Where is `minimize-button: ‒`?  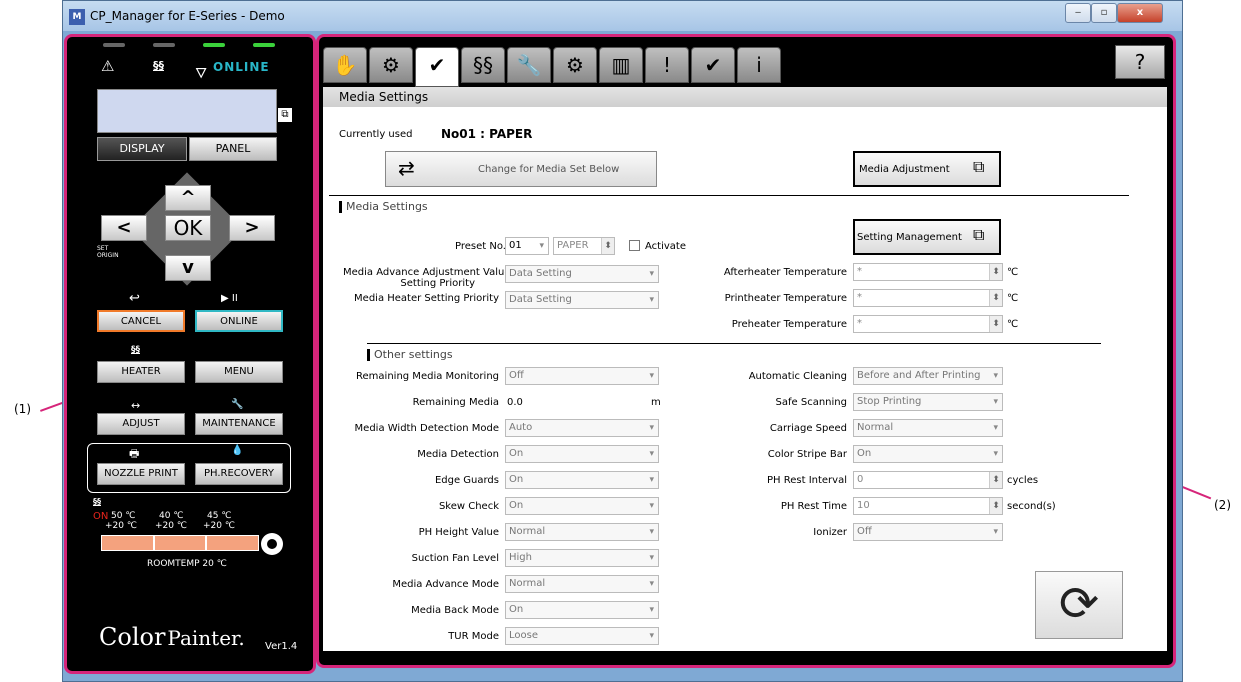 minimize-button: ‒ is located at coordinates (1078, 13).